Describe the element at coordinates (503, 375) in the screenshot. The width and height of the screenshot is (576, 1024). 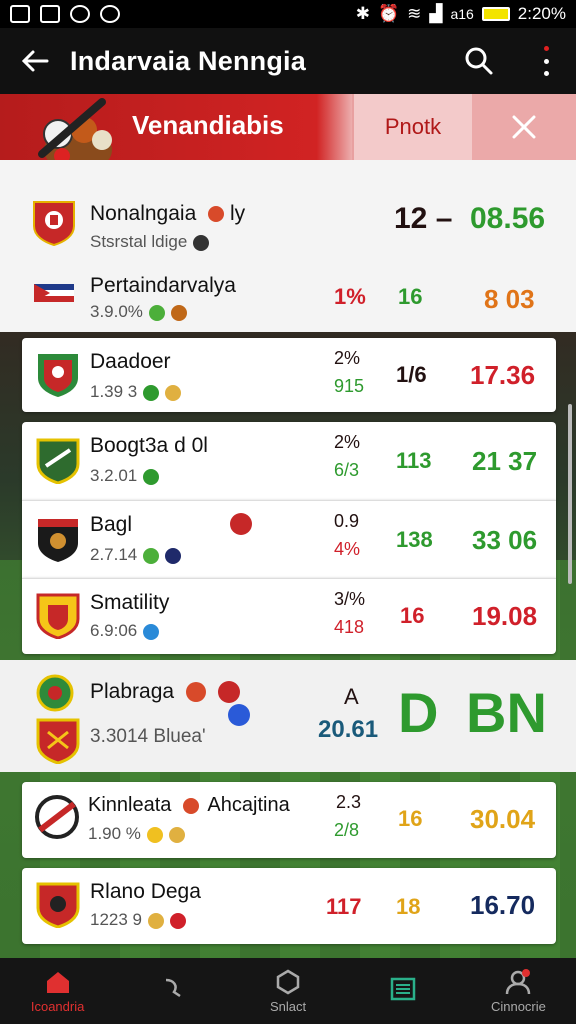
I see `stat-col-3: 17.36` at that location.